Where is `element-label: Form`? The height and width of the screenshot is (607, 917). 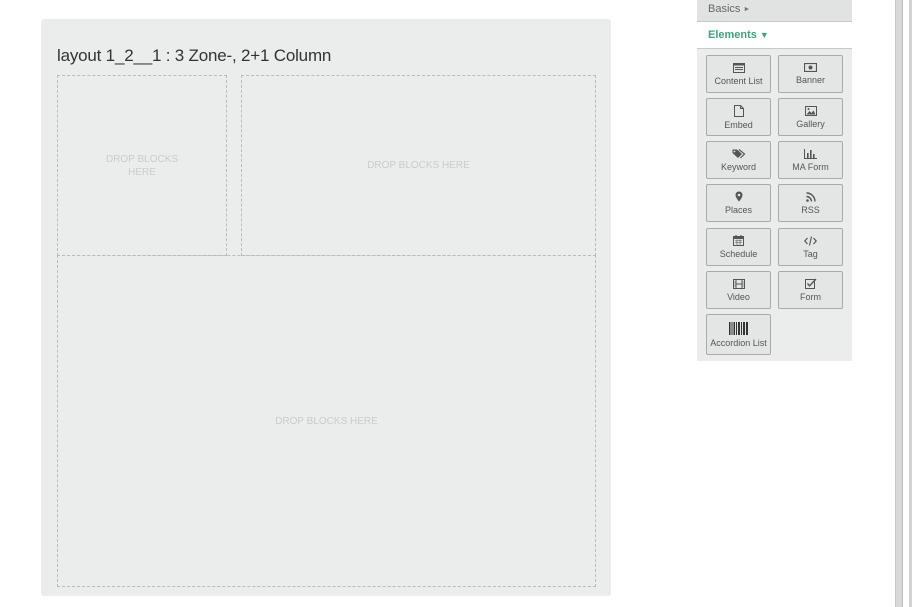 element-label: Form is located at coordinates (810, 297).